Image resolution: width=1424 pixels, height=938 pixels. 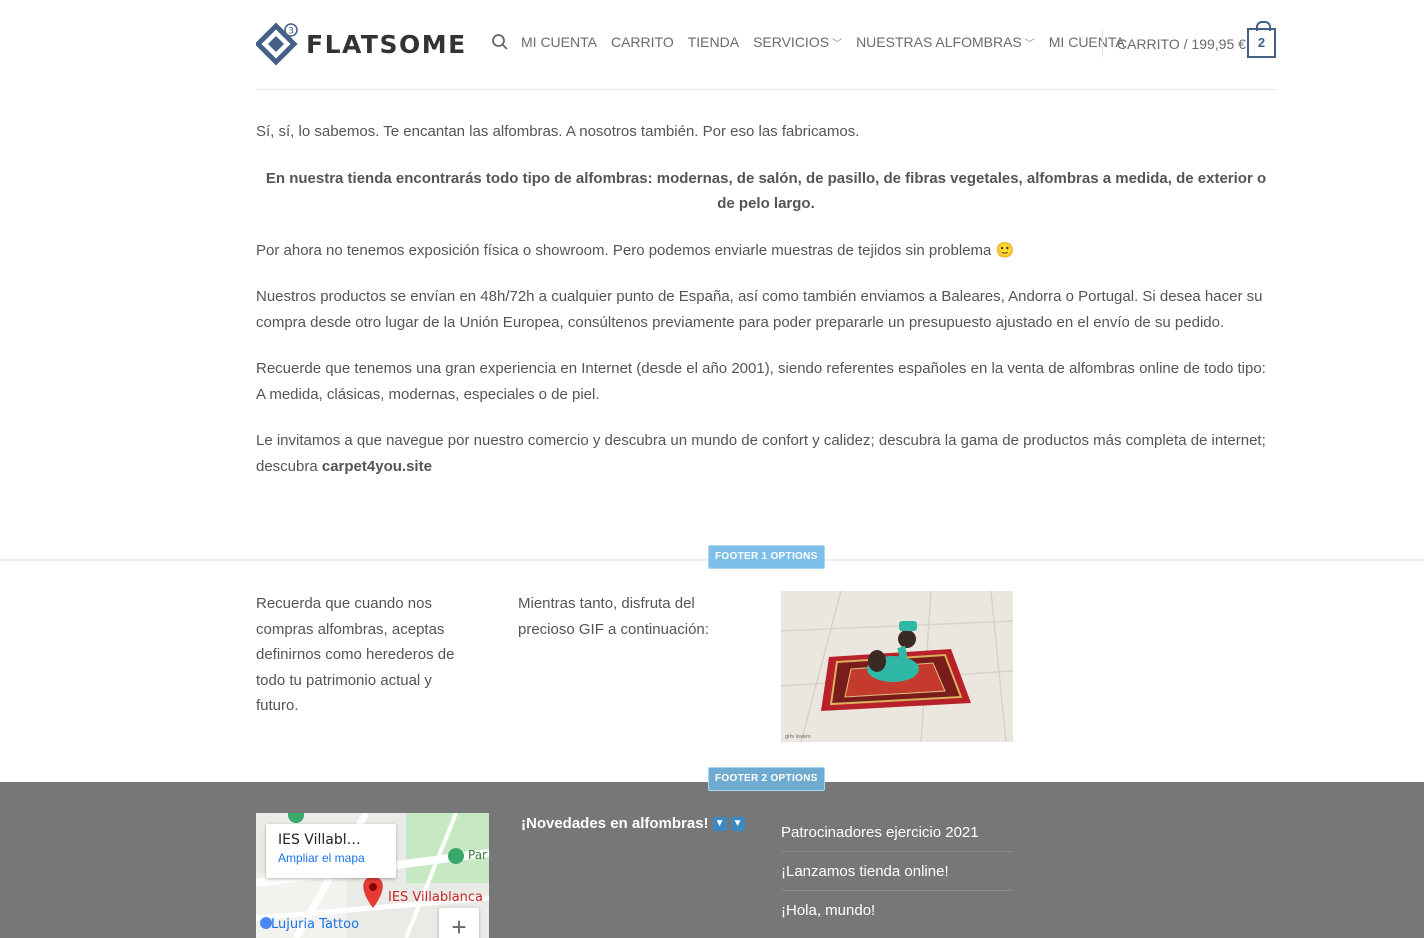 I want to click on carpet-gif-image: gifs lovers, so click(x=897, y=666).